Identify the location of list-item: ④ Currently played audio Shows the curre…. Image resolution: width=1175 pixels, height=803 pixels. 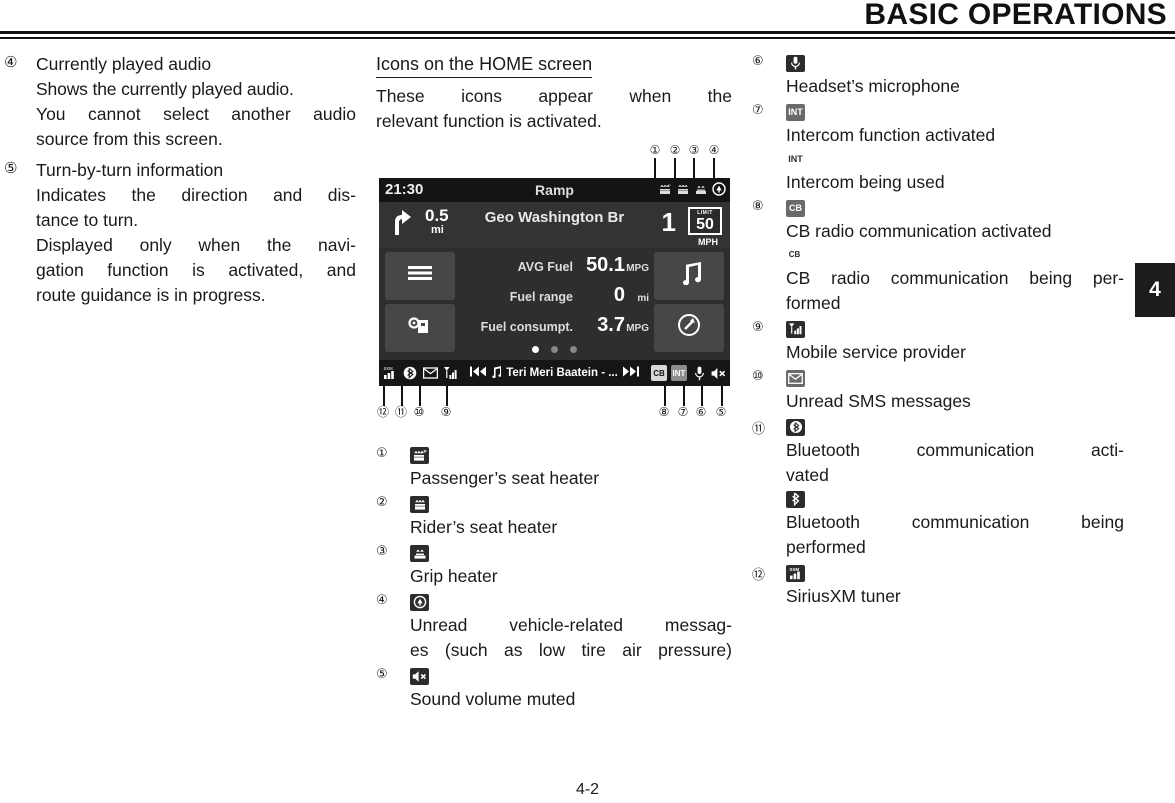
(180, 102).